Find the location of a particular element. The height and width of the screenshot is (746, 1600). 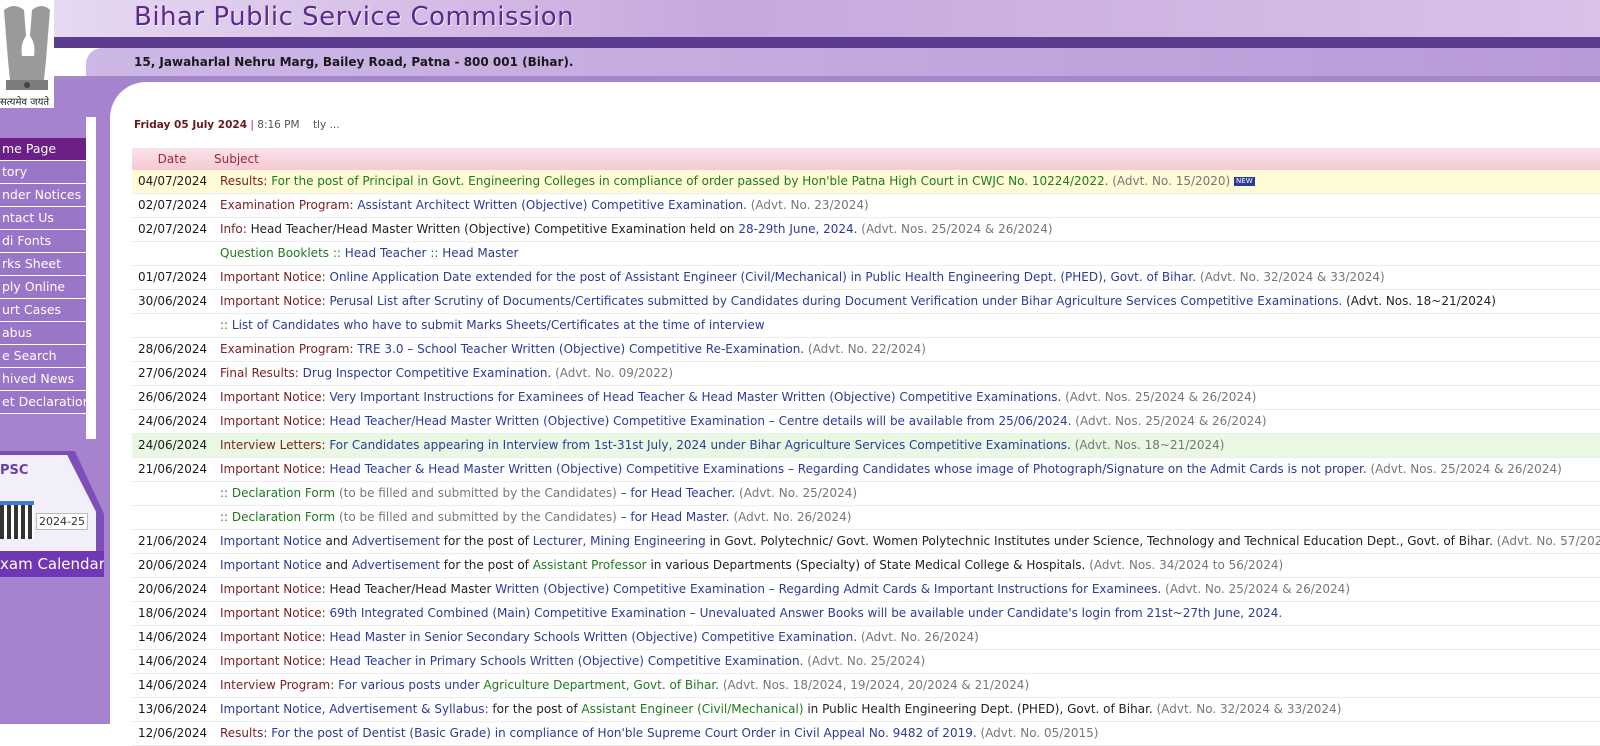

row-date: 12/06/2024 is located at coordinates (173, 733).